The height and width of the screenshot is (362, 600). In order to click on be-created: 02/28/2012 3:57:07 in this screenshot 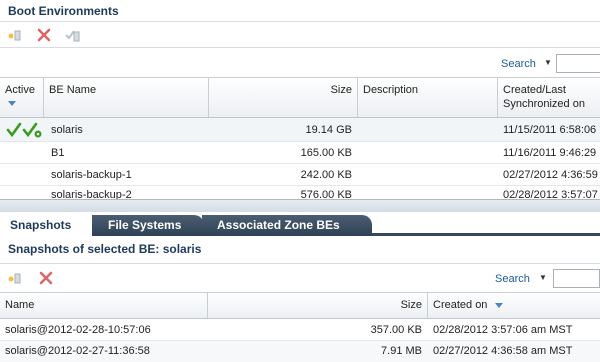, I will do `click(550, 194)`.